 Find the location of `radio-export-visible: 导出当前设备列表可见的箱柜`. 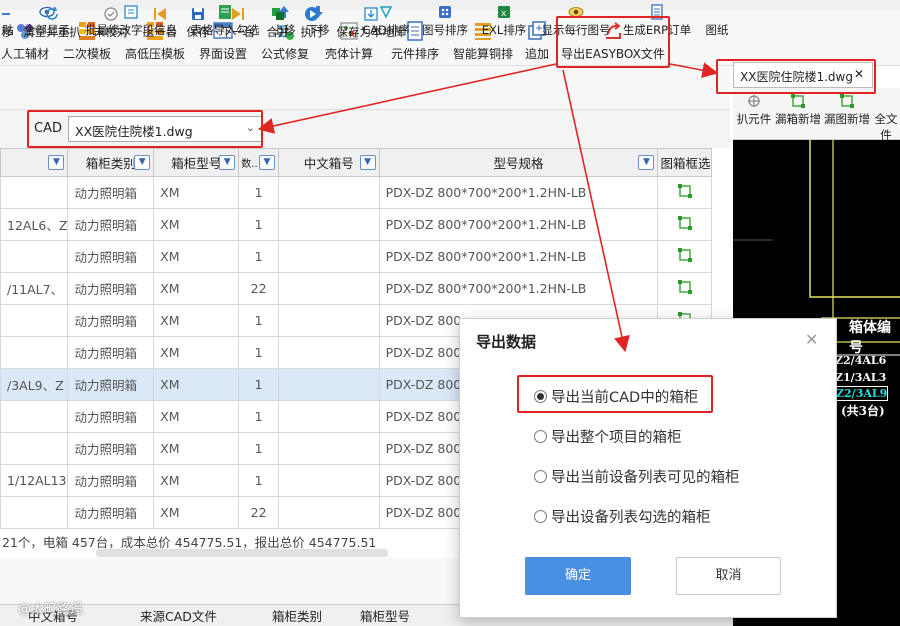

radio-export-visible: 导出当前设备列表可见的箱柜 is located at coordinates (637, 476).